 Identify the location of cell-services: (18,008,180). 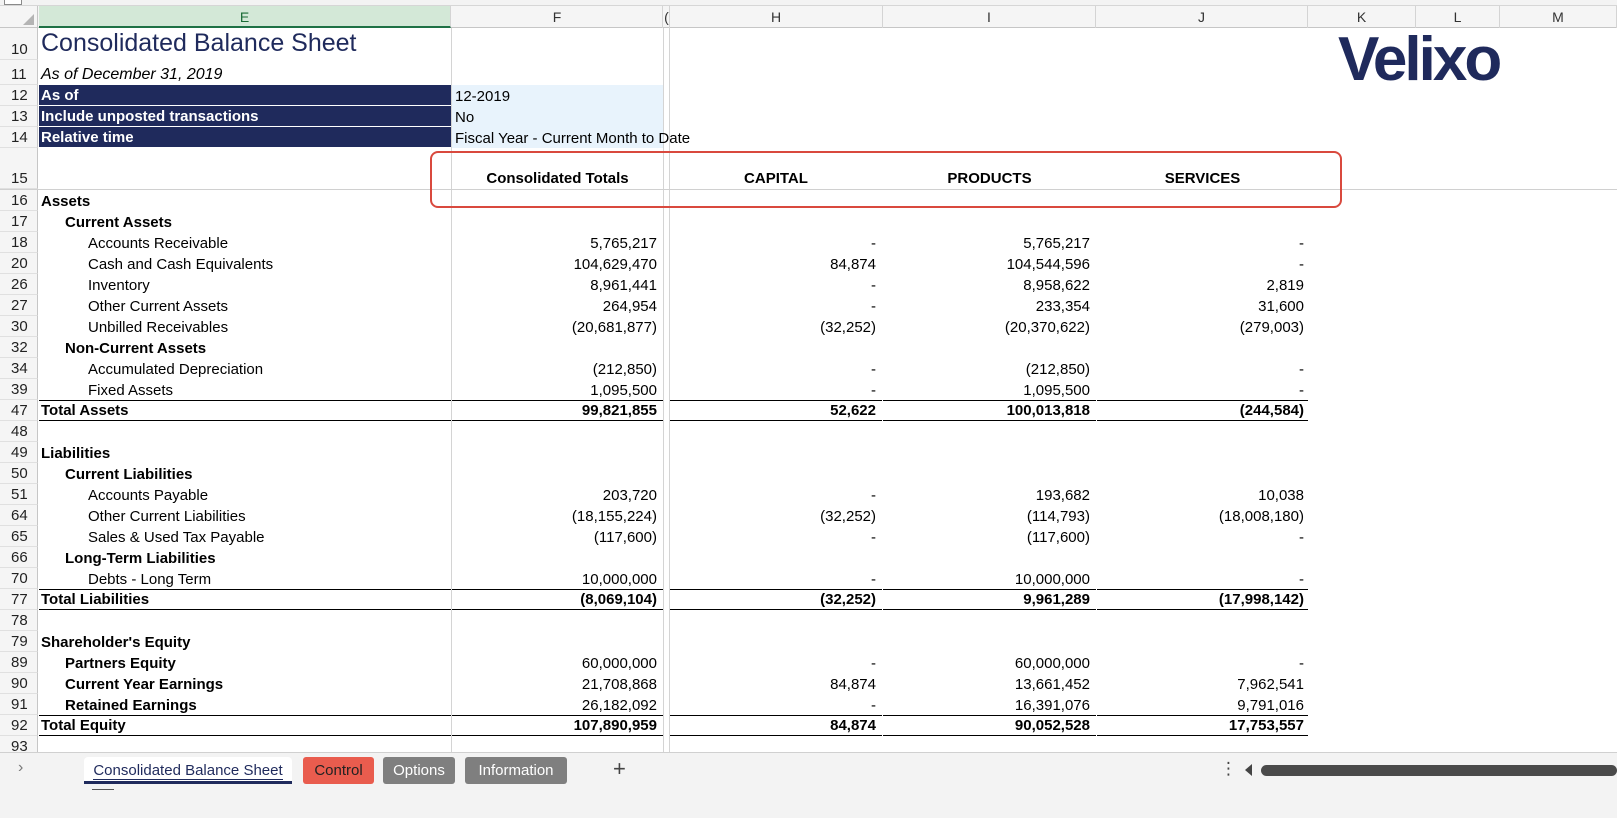
(1202, 515).